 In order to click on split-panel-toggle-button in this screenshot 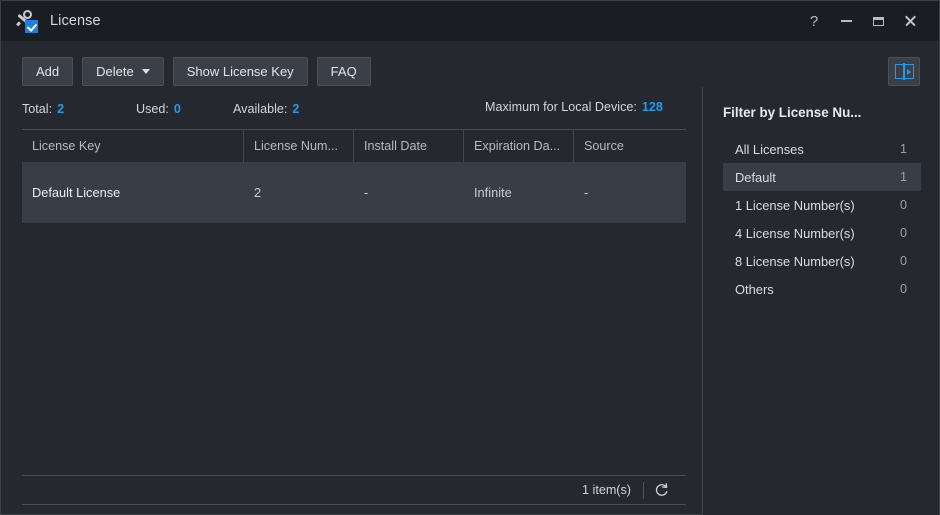, I will do `click(904, 71)`.